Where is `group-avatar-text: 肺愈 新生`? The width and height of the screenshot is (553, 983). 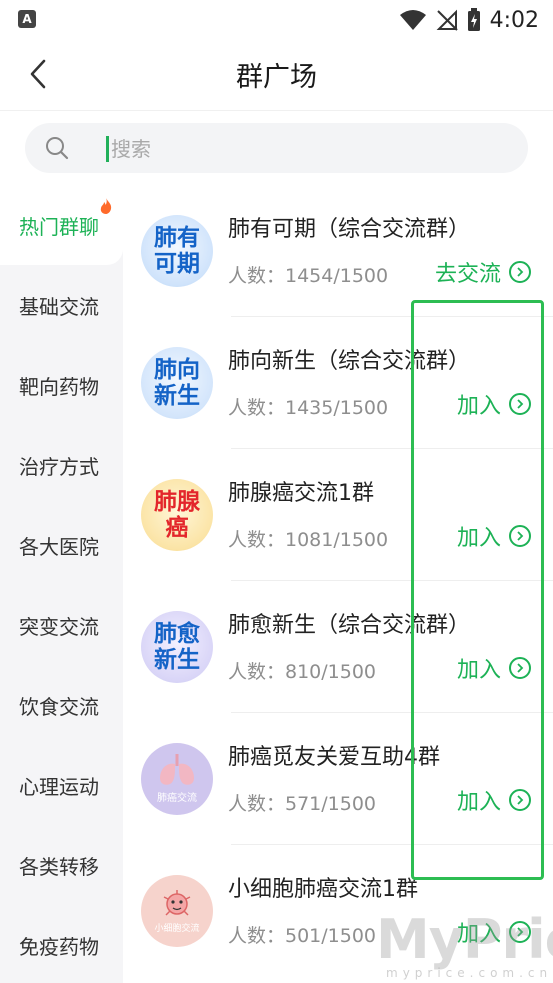 group-avatar-text: 肺愈 新生 is located at coordinates (177, 647).